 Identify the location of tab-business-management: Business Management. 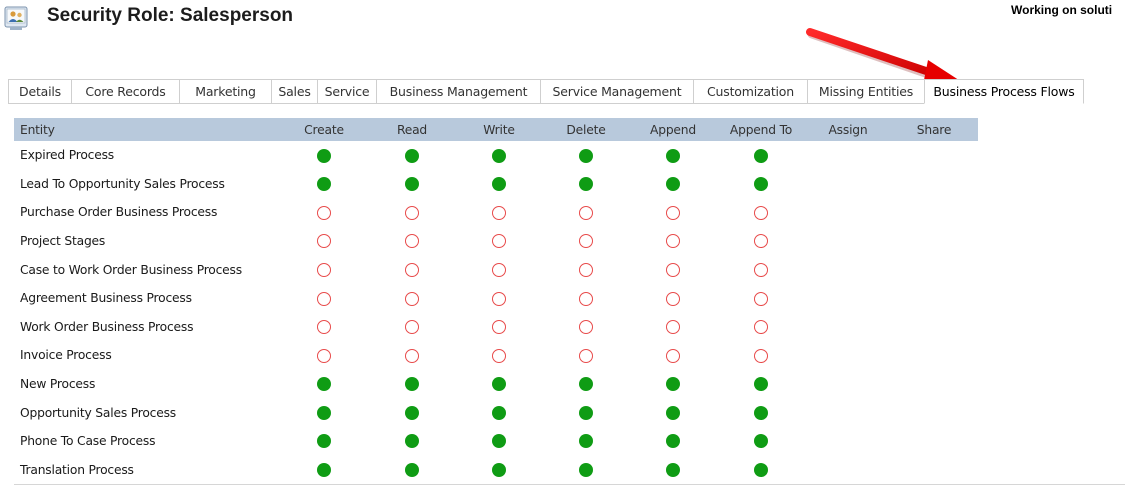
(458, 91).